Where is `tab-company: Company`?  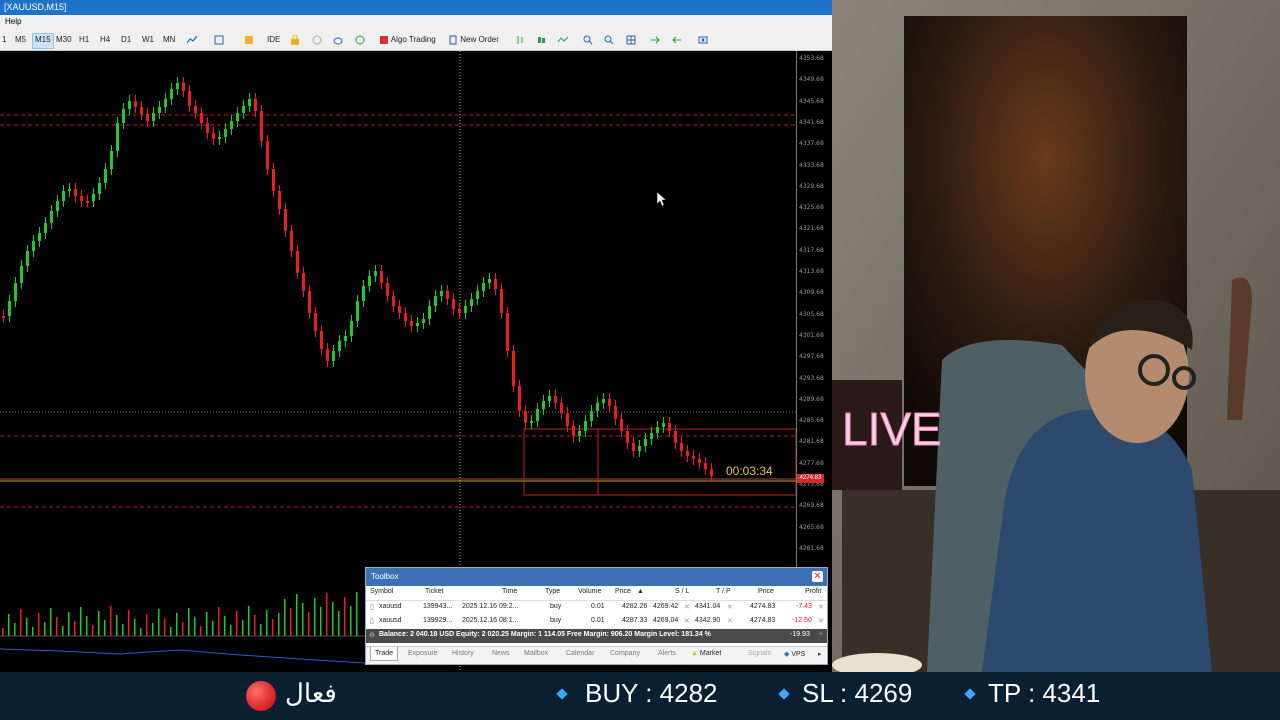
tab-company: Company is located at coordinates (625, 653).